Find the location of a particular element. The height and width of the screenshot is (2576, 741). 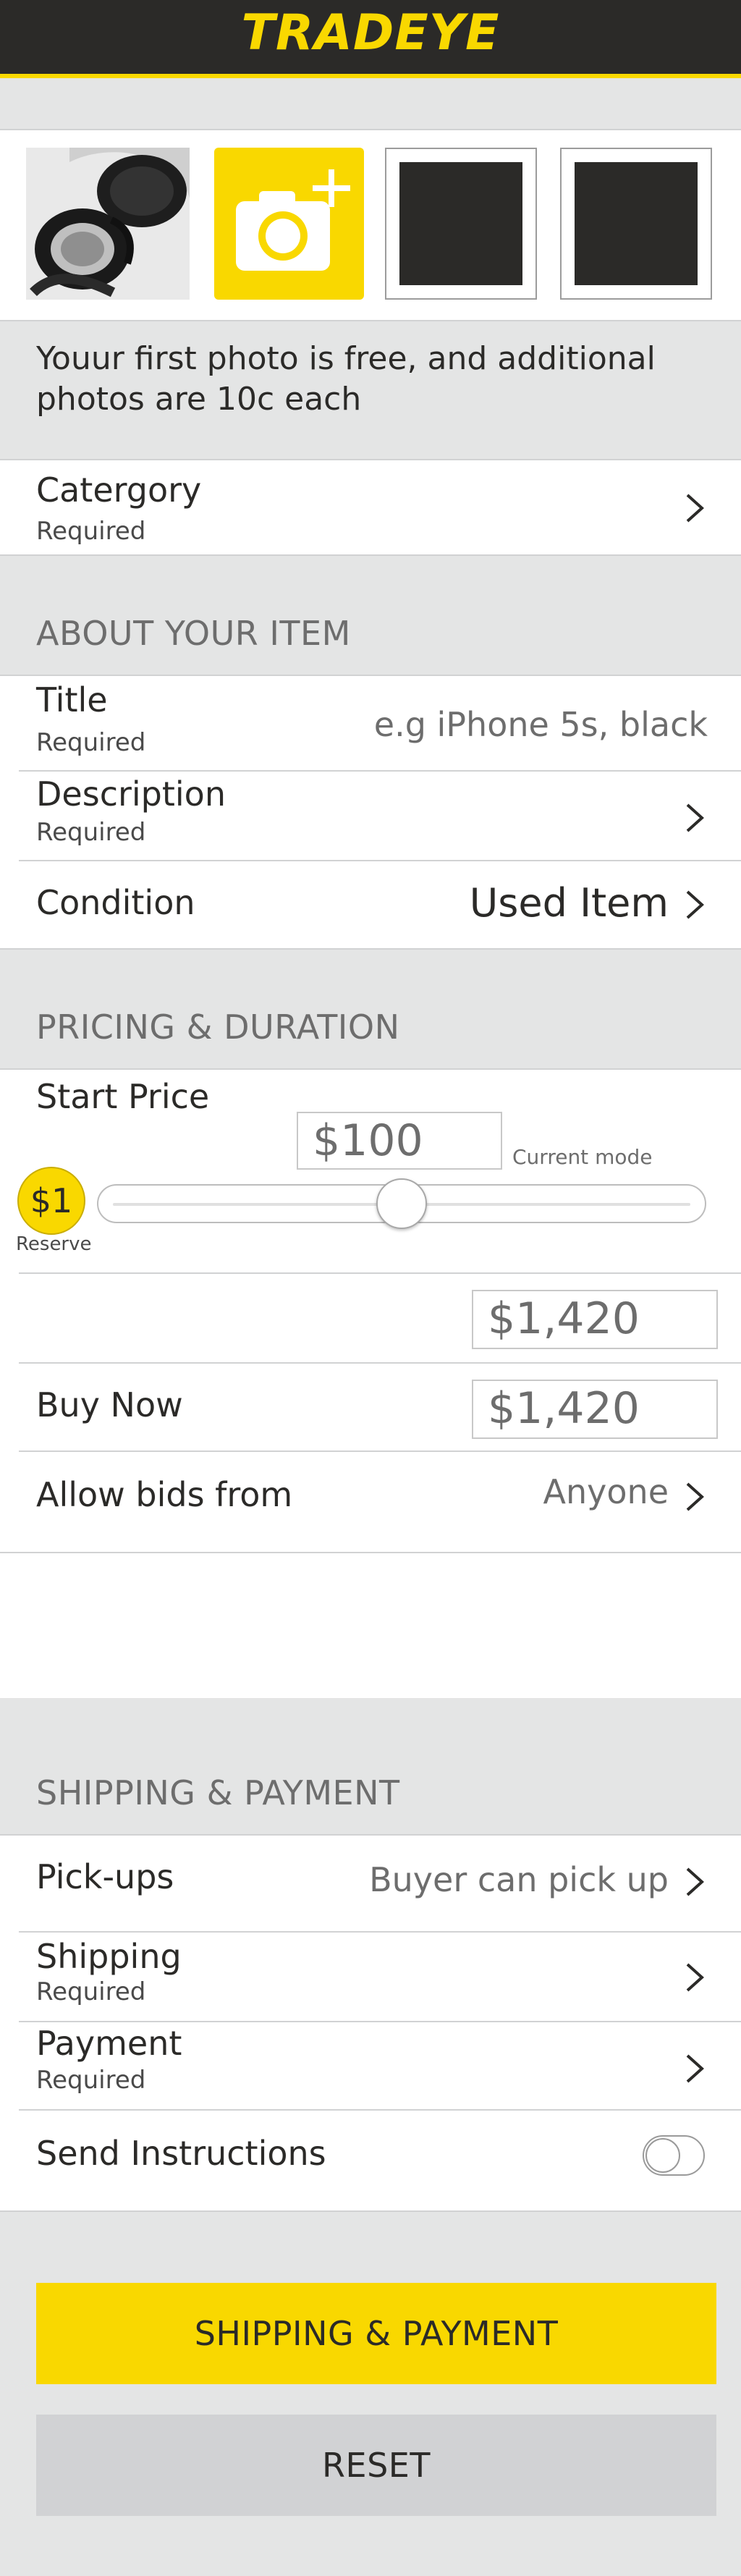

shipping-required: Required is located at coordinates (91, 1992).